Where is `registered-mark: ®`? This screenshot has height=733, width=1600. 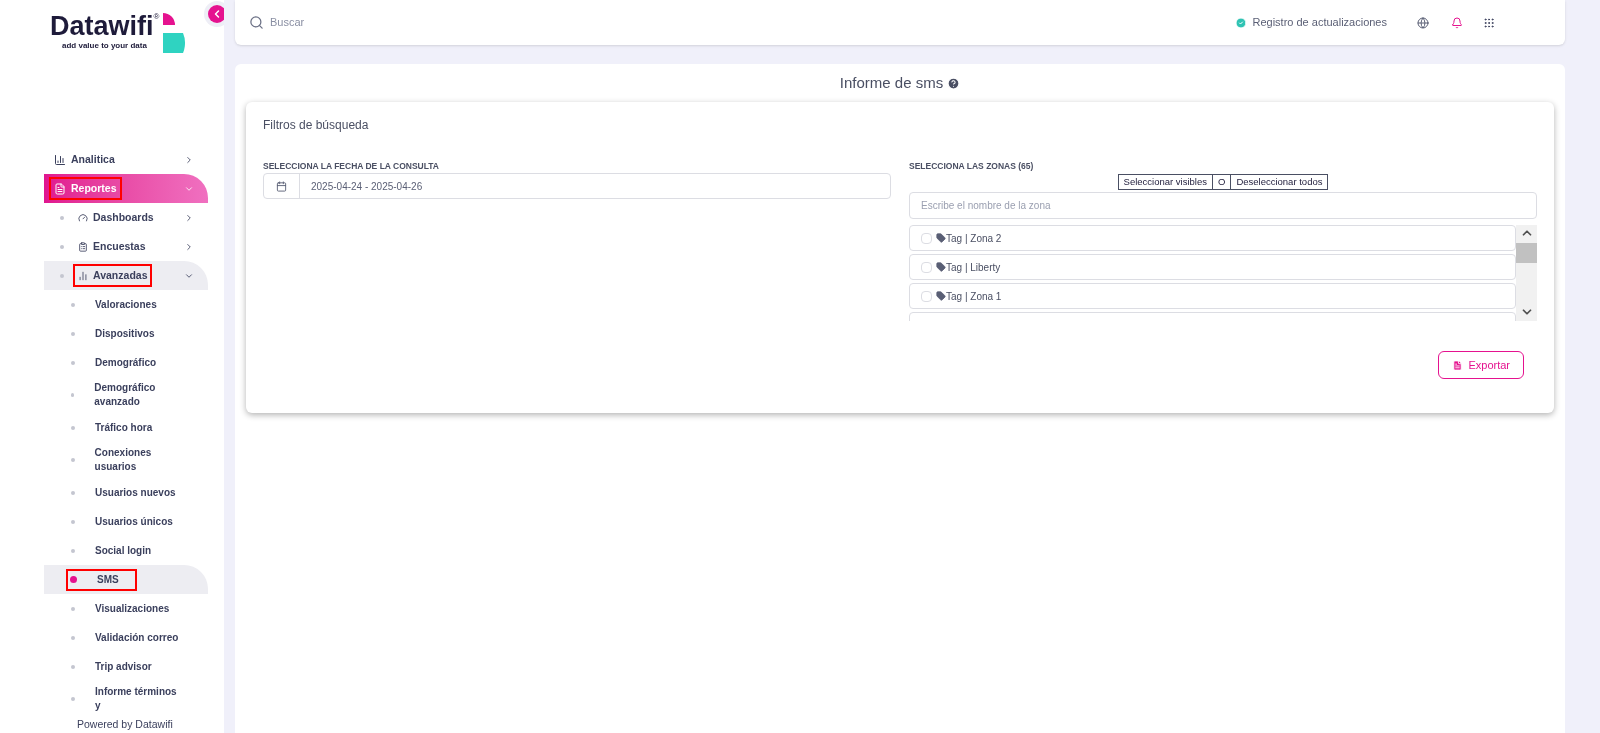
registered-mark: ® is located at coordinates (156, 16).